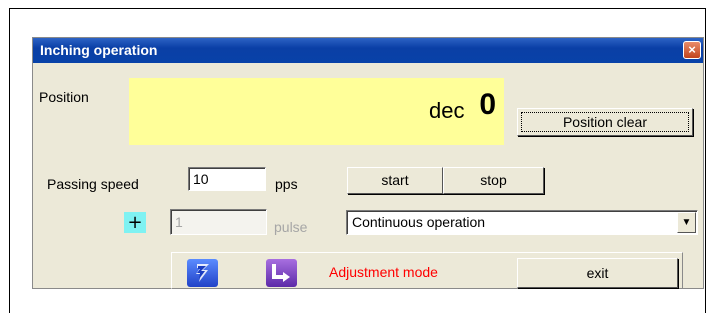 The width and height of the screenshot is (721, 313). I want to click on window-title: Inching operation, so click(99, 50).